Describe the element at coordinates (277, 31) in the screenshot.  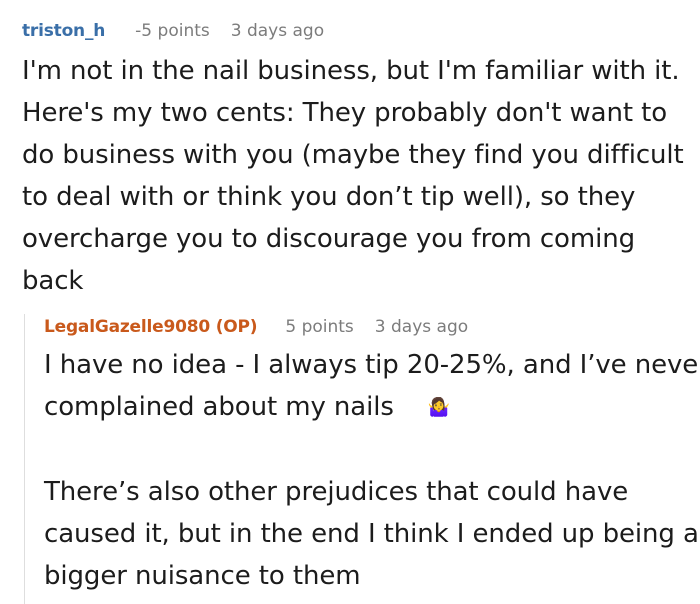
I see `comment-time: 3 days ago` at that location.